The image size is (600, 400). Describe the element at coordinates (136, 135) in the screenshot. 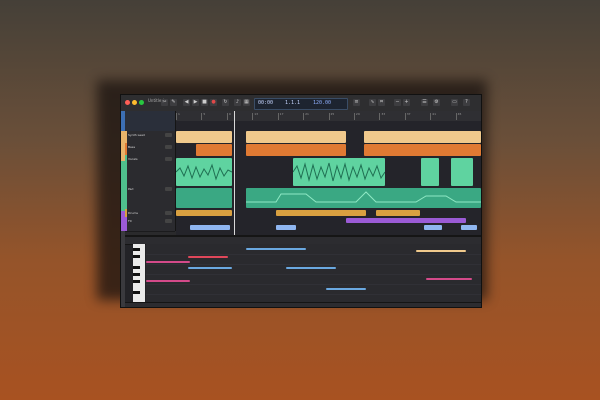

I see `track-name: Synth Lead` at that location.